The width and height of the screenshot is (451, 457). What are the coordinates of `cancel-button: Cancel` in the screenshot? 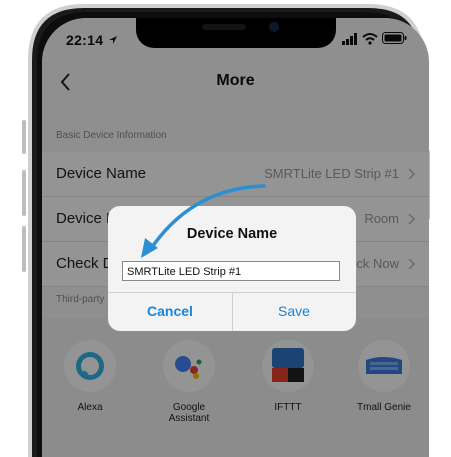 It's located at (170, 311).